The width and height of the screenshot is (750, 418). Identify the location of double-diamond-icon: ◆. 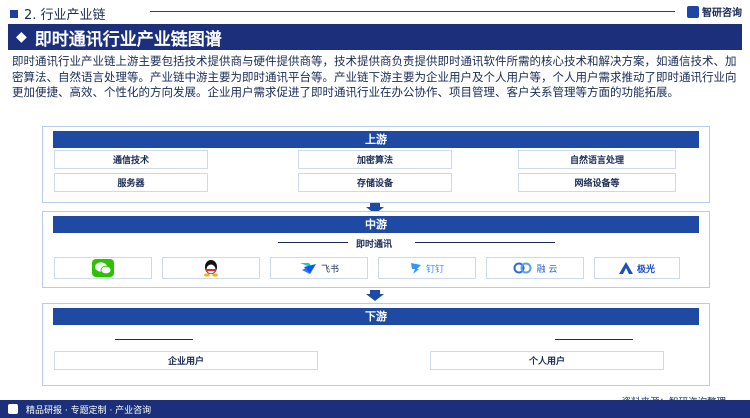
(21, 37).